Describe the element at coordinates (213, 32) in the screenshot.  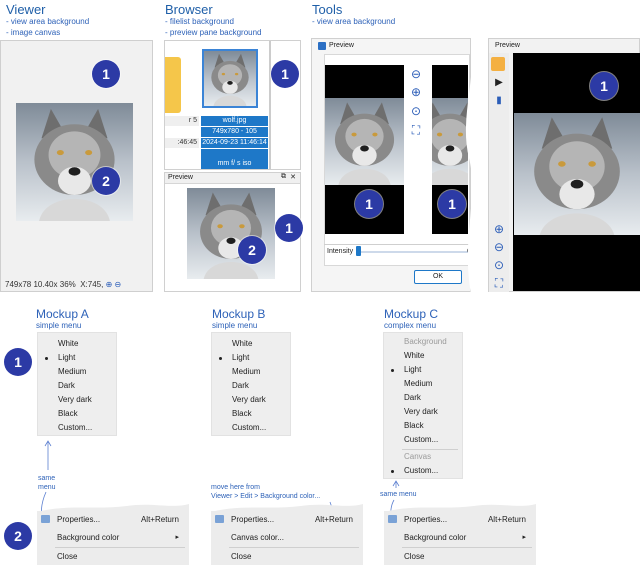
I see `browser-note-2: - preview pane background` at that location.